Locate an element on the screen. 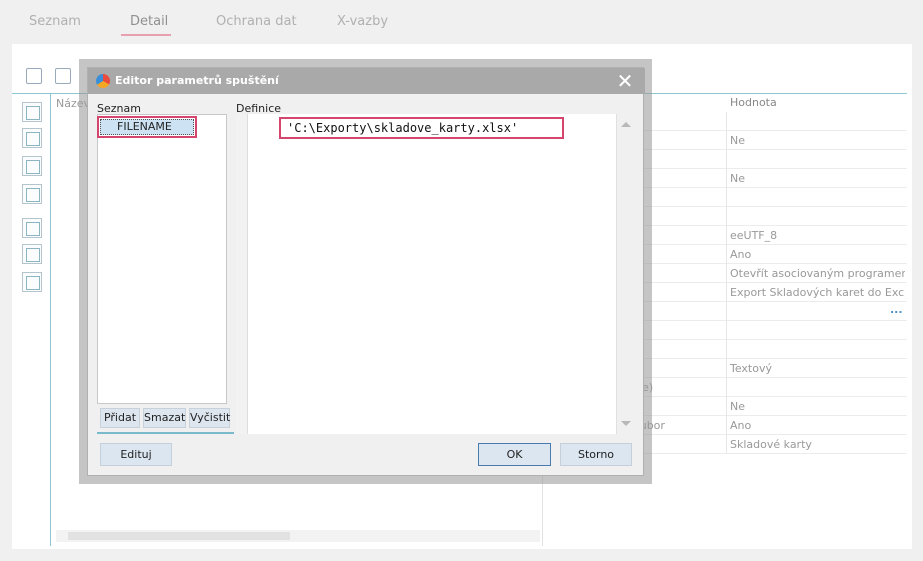 This screenshot has width=923, height=561. sys-icon is located at coordinates (32, 194).